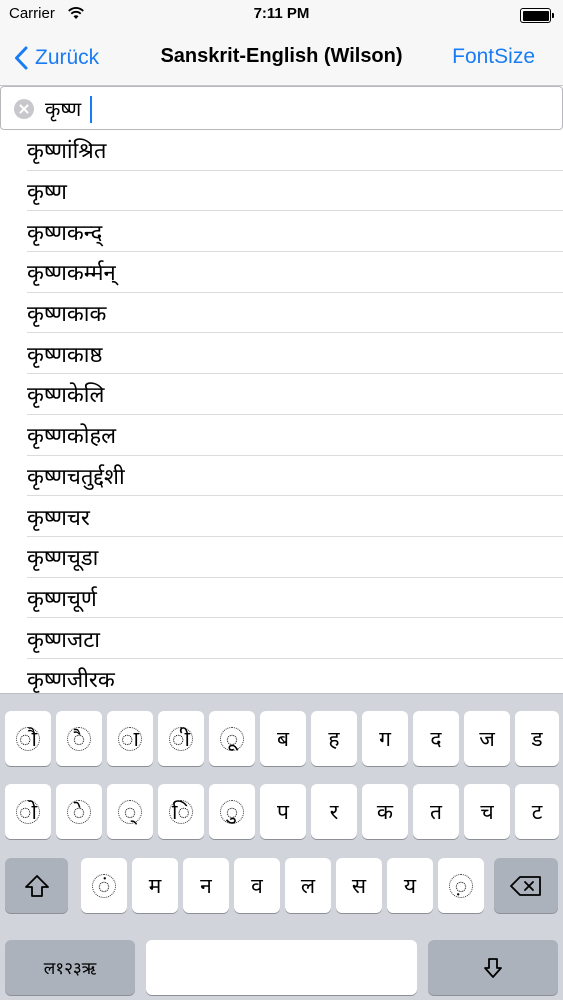 This screenshot has height=1000, width=563. I want to click on key-ya: य, so click(410, 885).